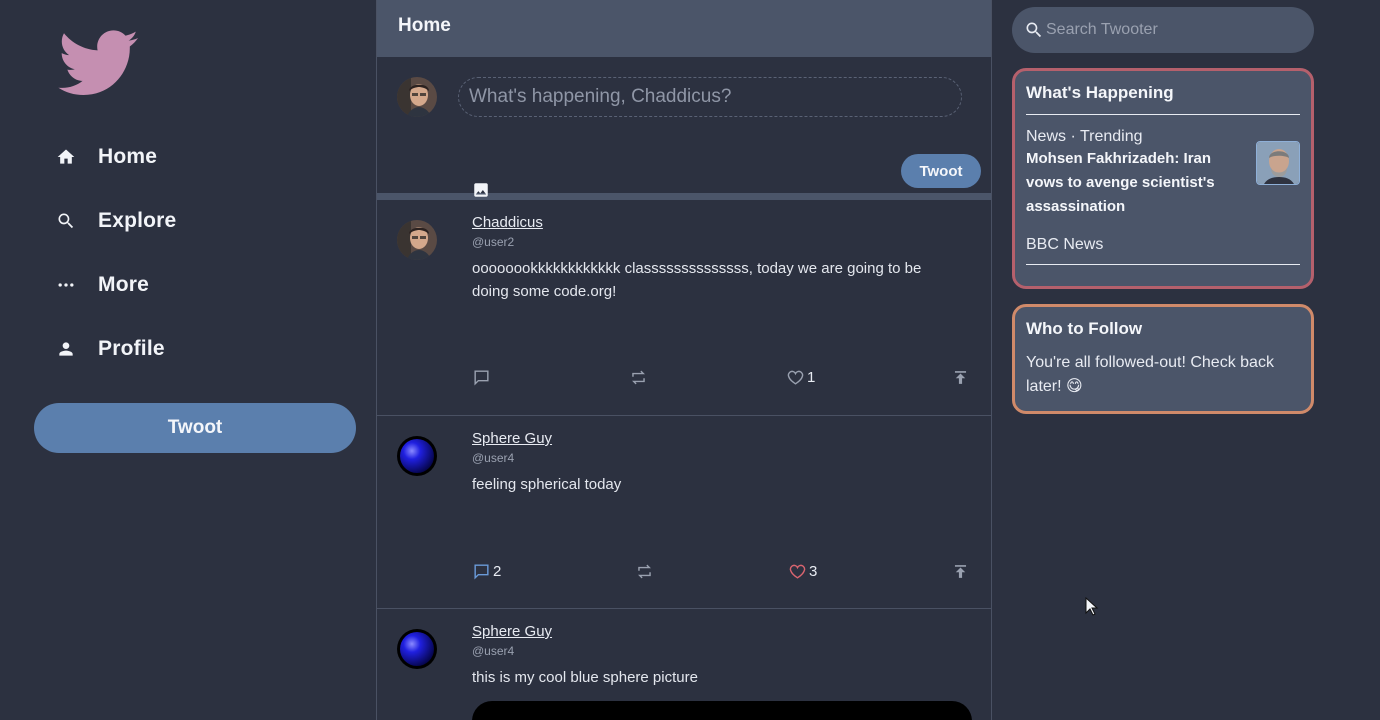 The image size is (1380, 720). Describe the element at coordinates (131, 348) in the screenshot. I see `nav-profile-label: Profile` at that location.